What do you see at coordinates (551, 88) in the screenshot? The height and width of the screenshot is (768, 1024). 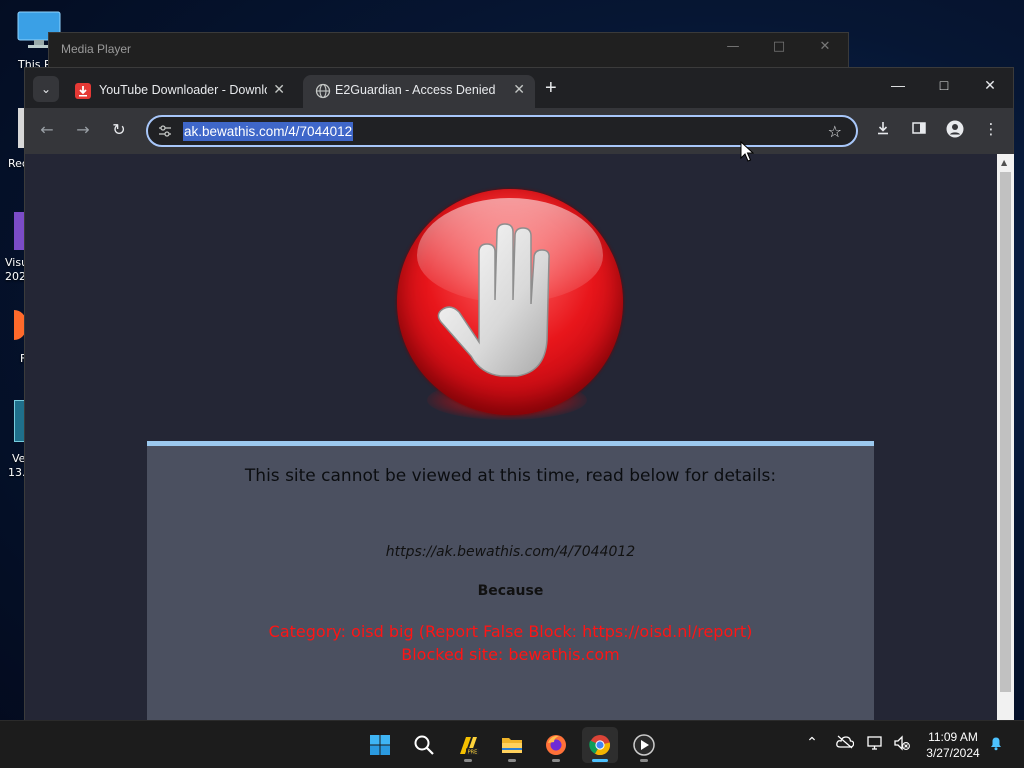 I see `new-tab-button: +` at bounding box center [551, 88].